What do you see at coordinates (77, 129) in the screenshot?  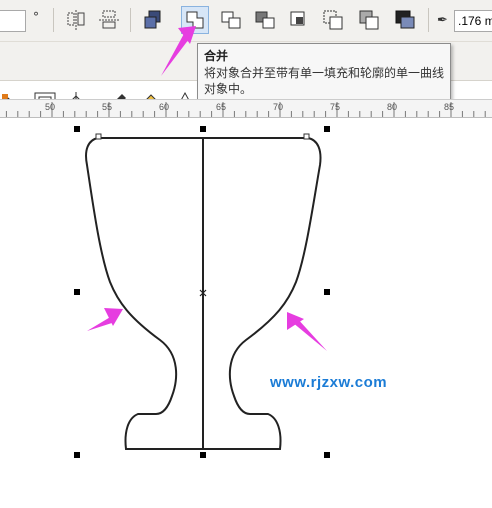 I see `handle-top-left` at bounding box center [77, 129].